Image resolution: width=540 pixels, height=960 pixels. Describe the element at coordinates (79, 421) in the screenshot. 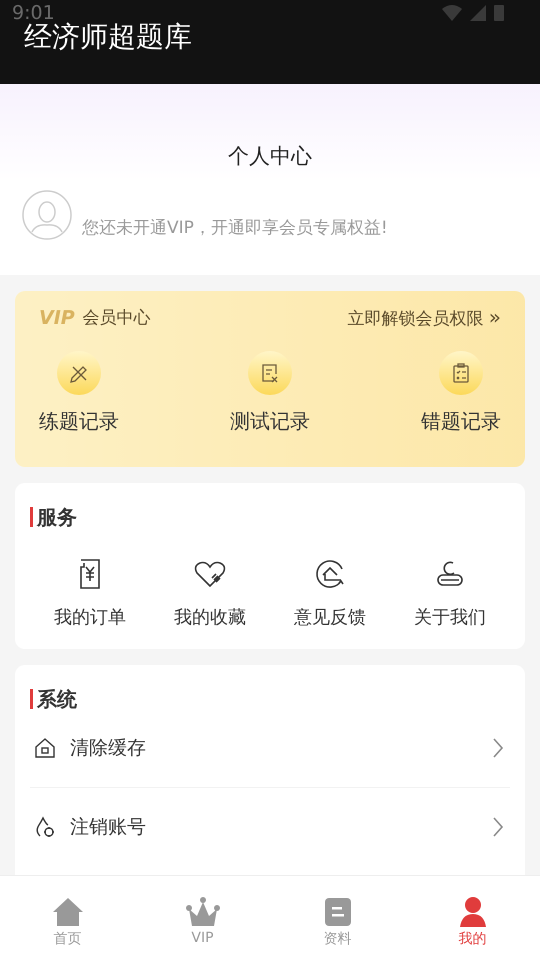

I see `record-label: 练题记录` at that location.